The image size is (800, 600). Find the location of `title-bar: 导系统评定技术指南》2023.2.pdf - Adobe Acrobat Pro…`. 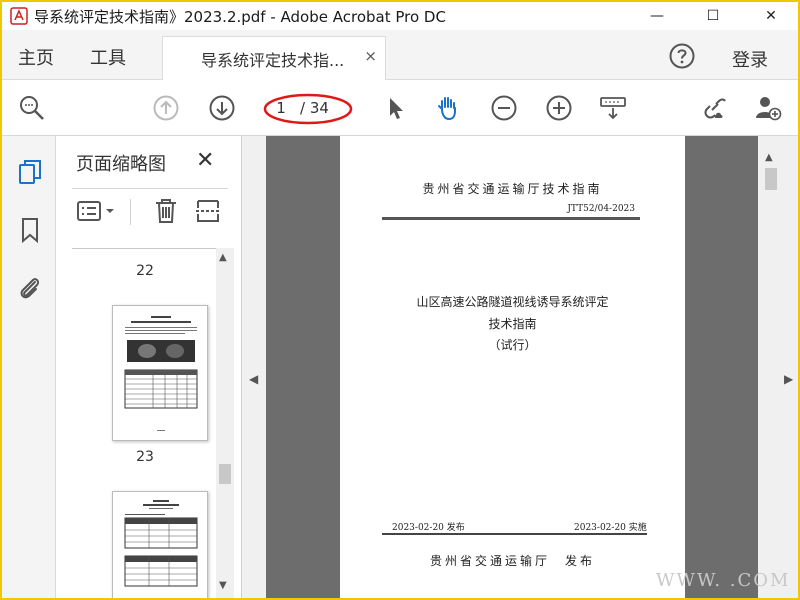

title-bar: 导系统评定技术指南》2023.2.pdf - Adobe Acrobat Pro… is located at coordinates (400, 16).